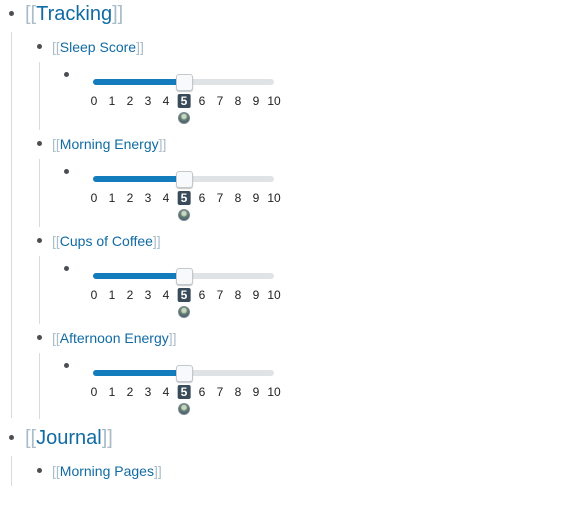 This screenshot has height=506, width=587. I want to click on slider-sleep-score: 0 1 2 3 4 5 6 7 8 9 10, so click(185, 103).